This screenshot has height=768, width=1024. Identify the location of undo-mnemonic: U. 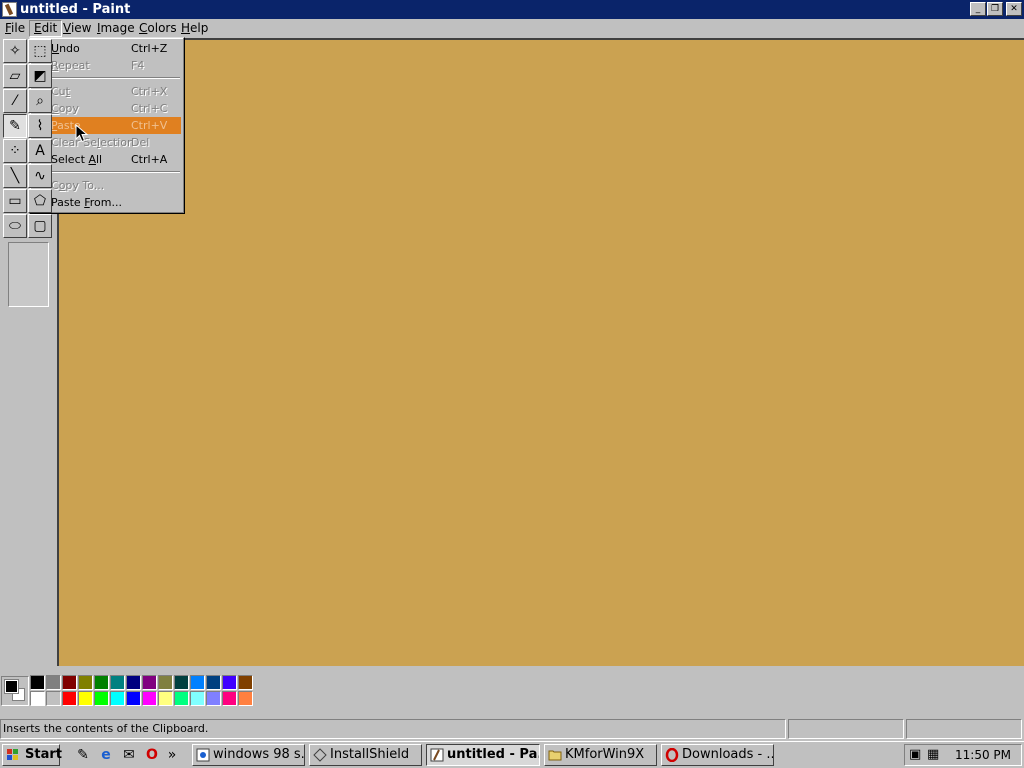
(55, 48).